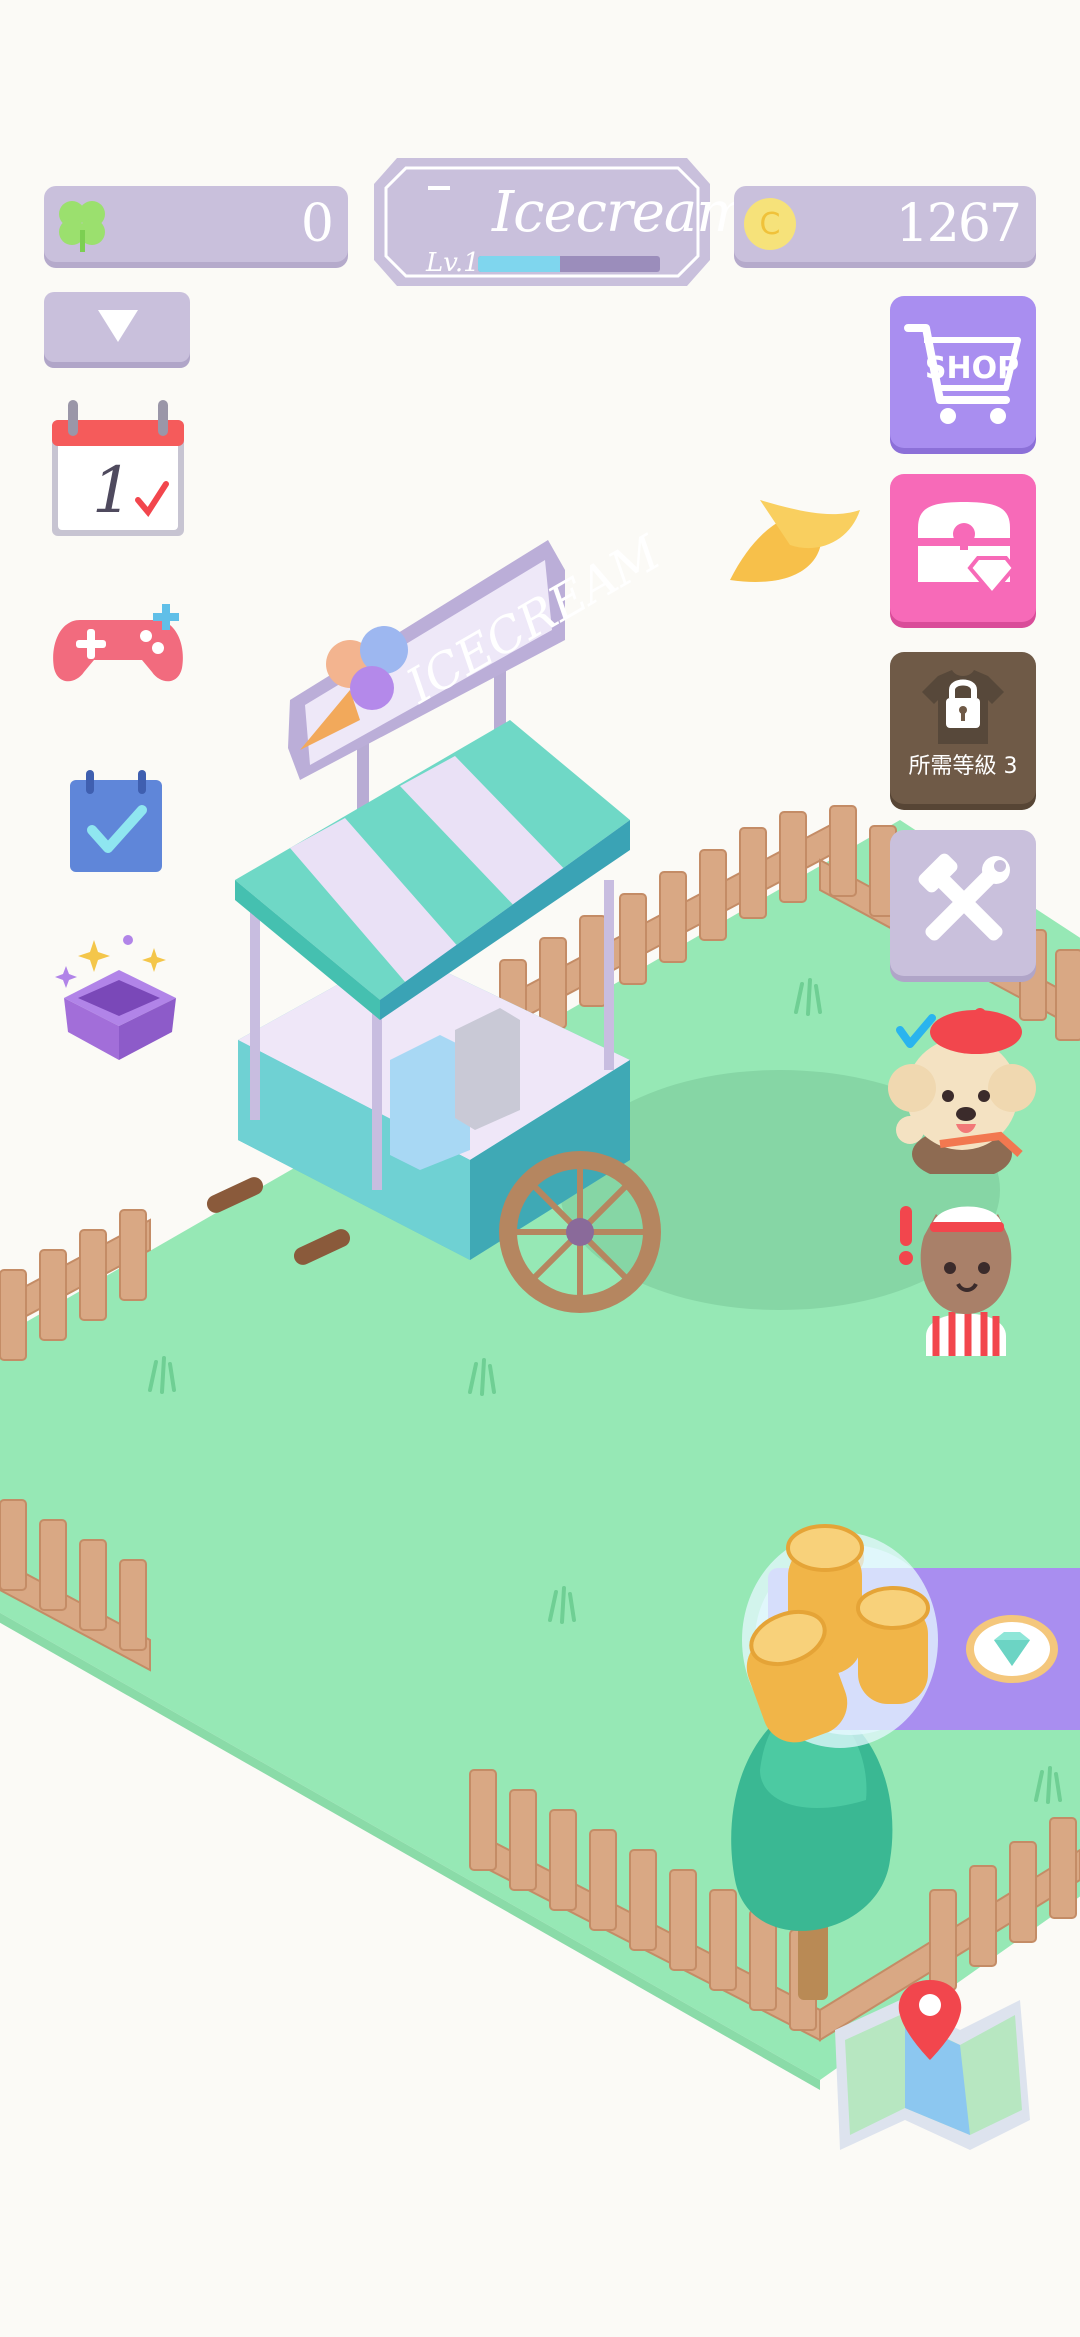  I want to click on cat-customer-icon, so click(966, 1271).